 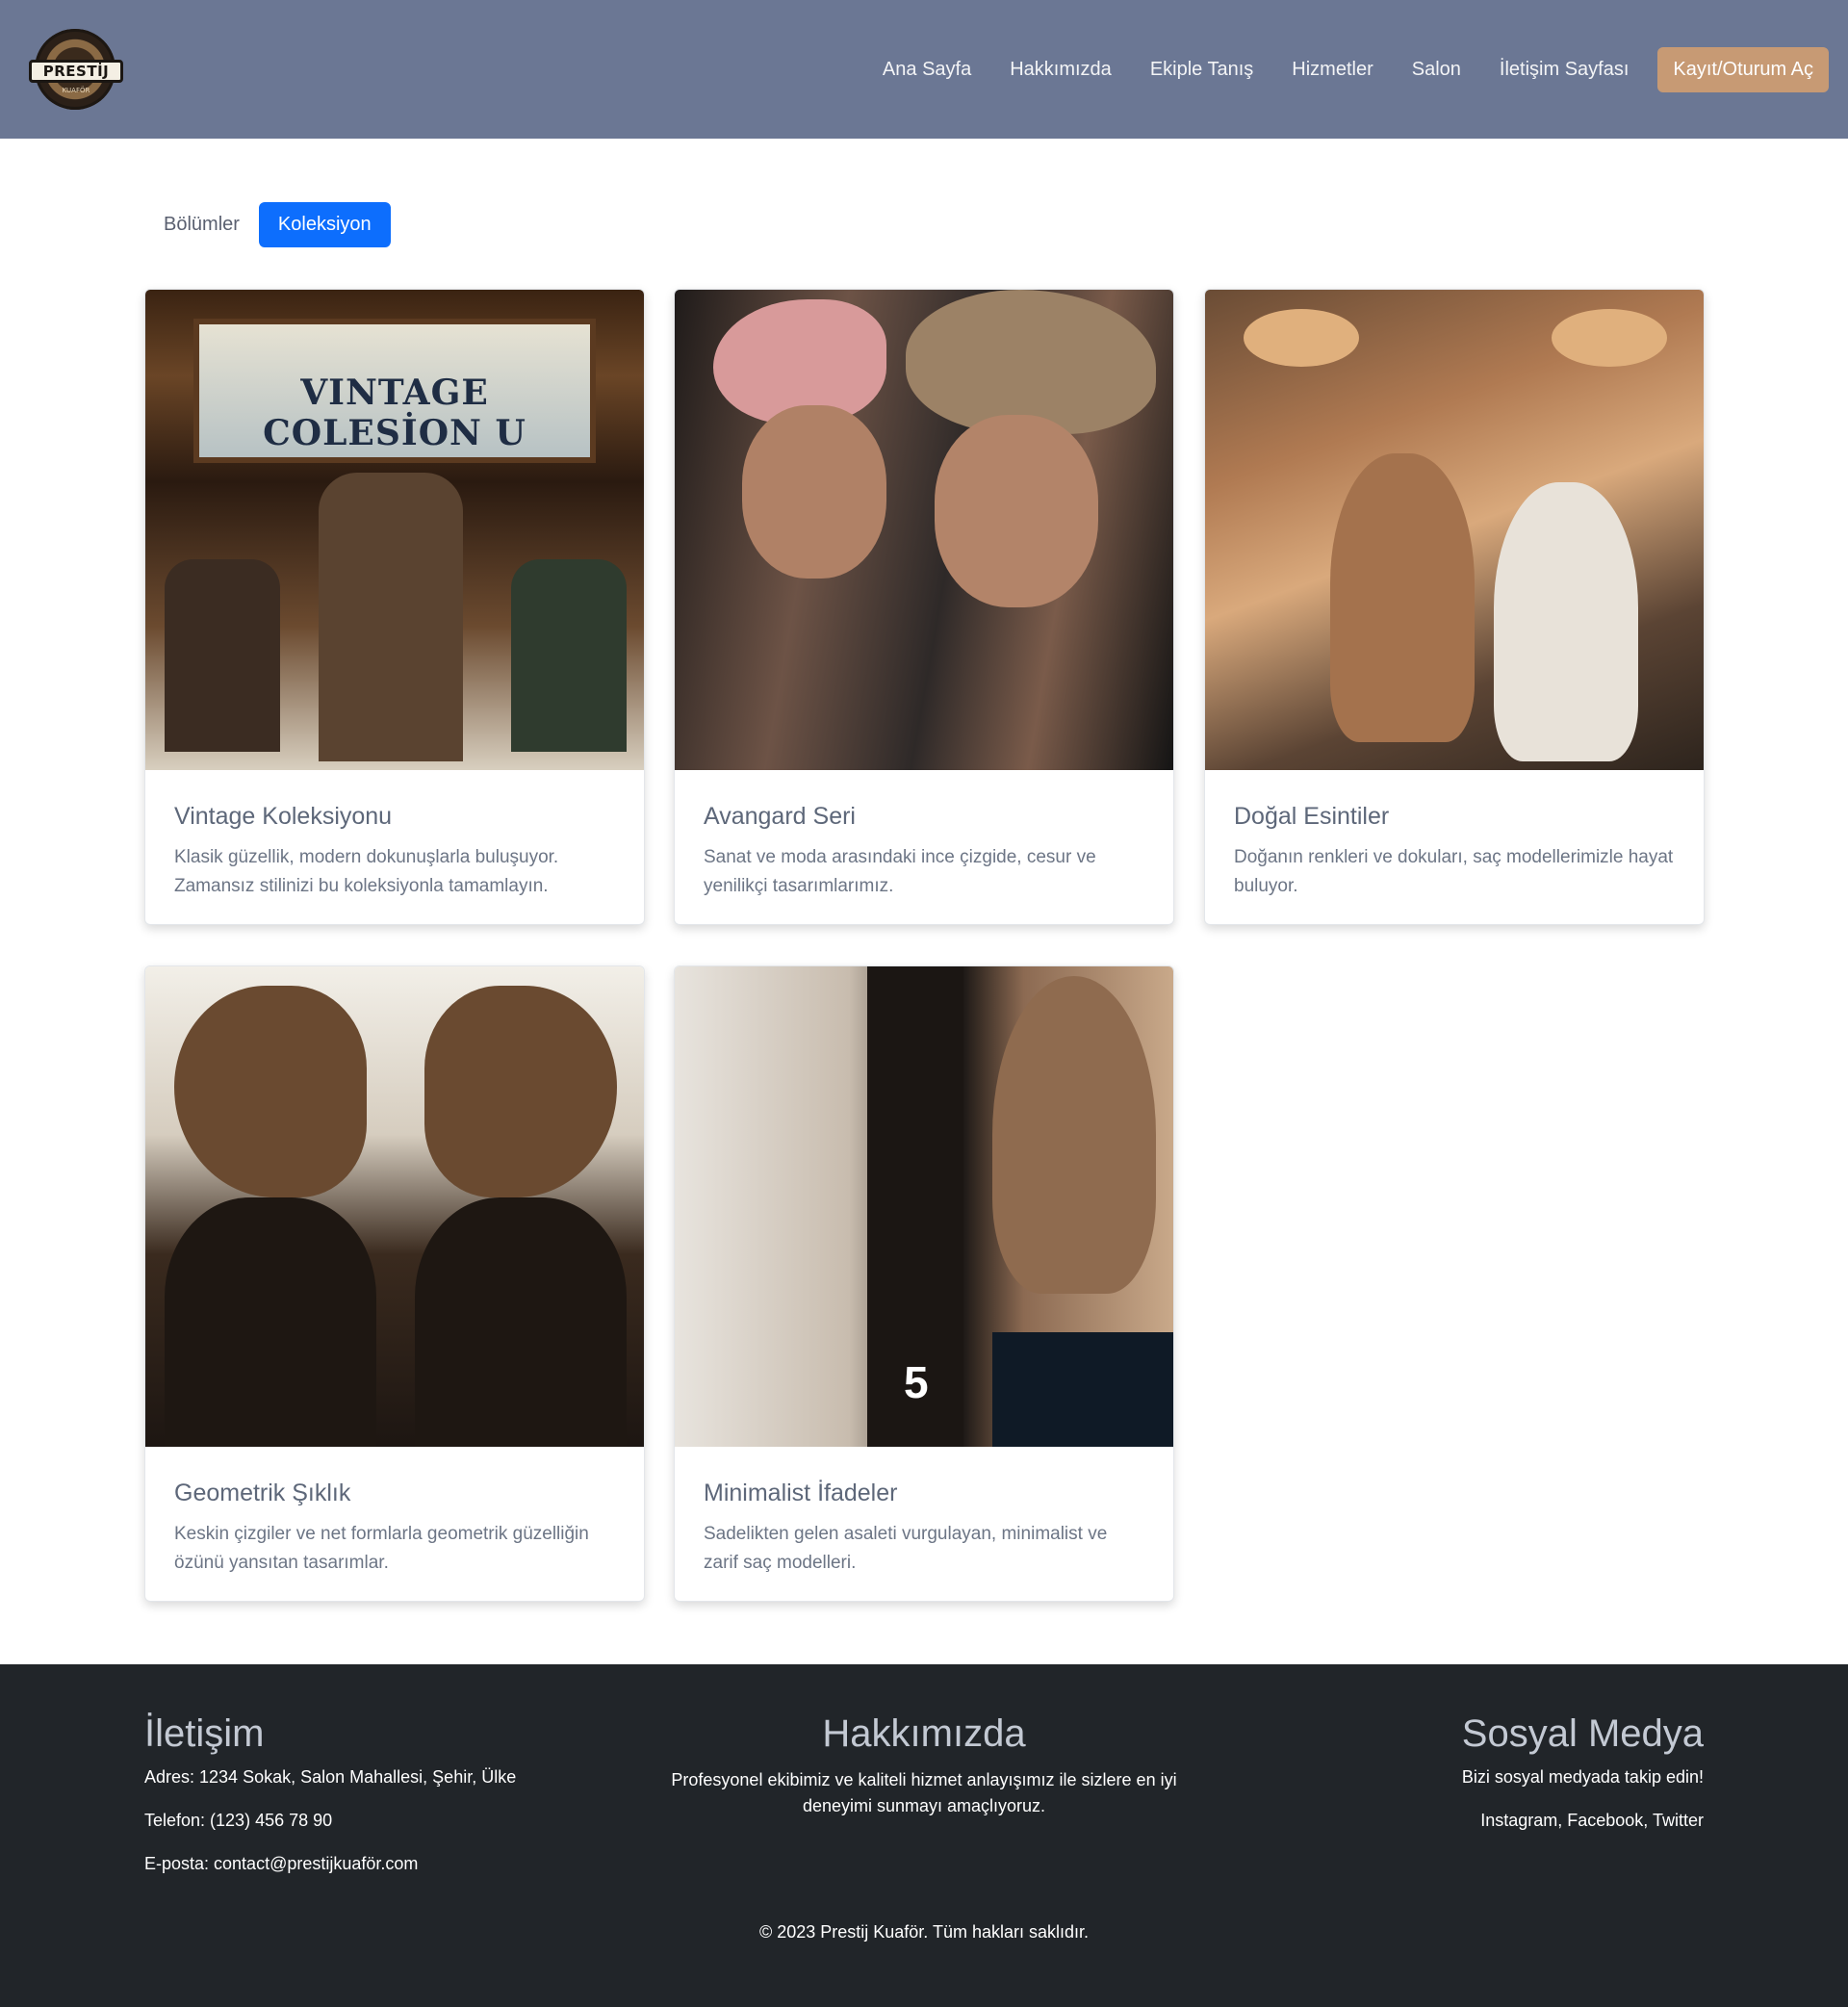 I want to click on nav-link-ekiple-tanis: Ekiple Tanış, so click(x=1201, y=70).